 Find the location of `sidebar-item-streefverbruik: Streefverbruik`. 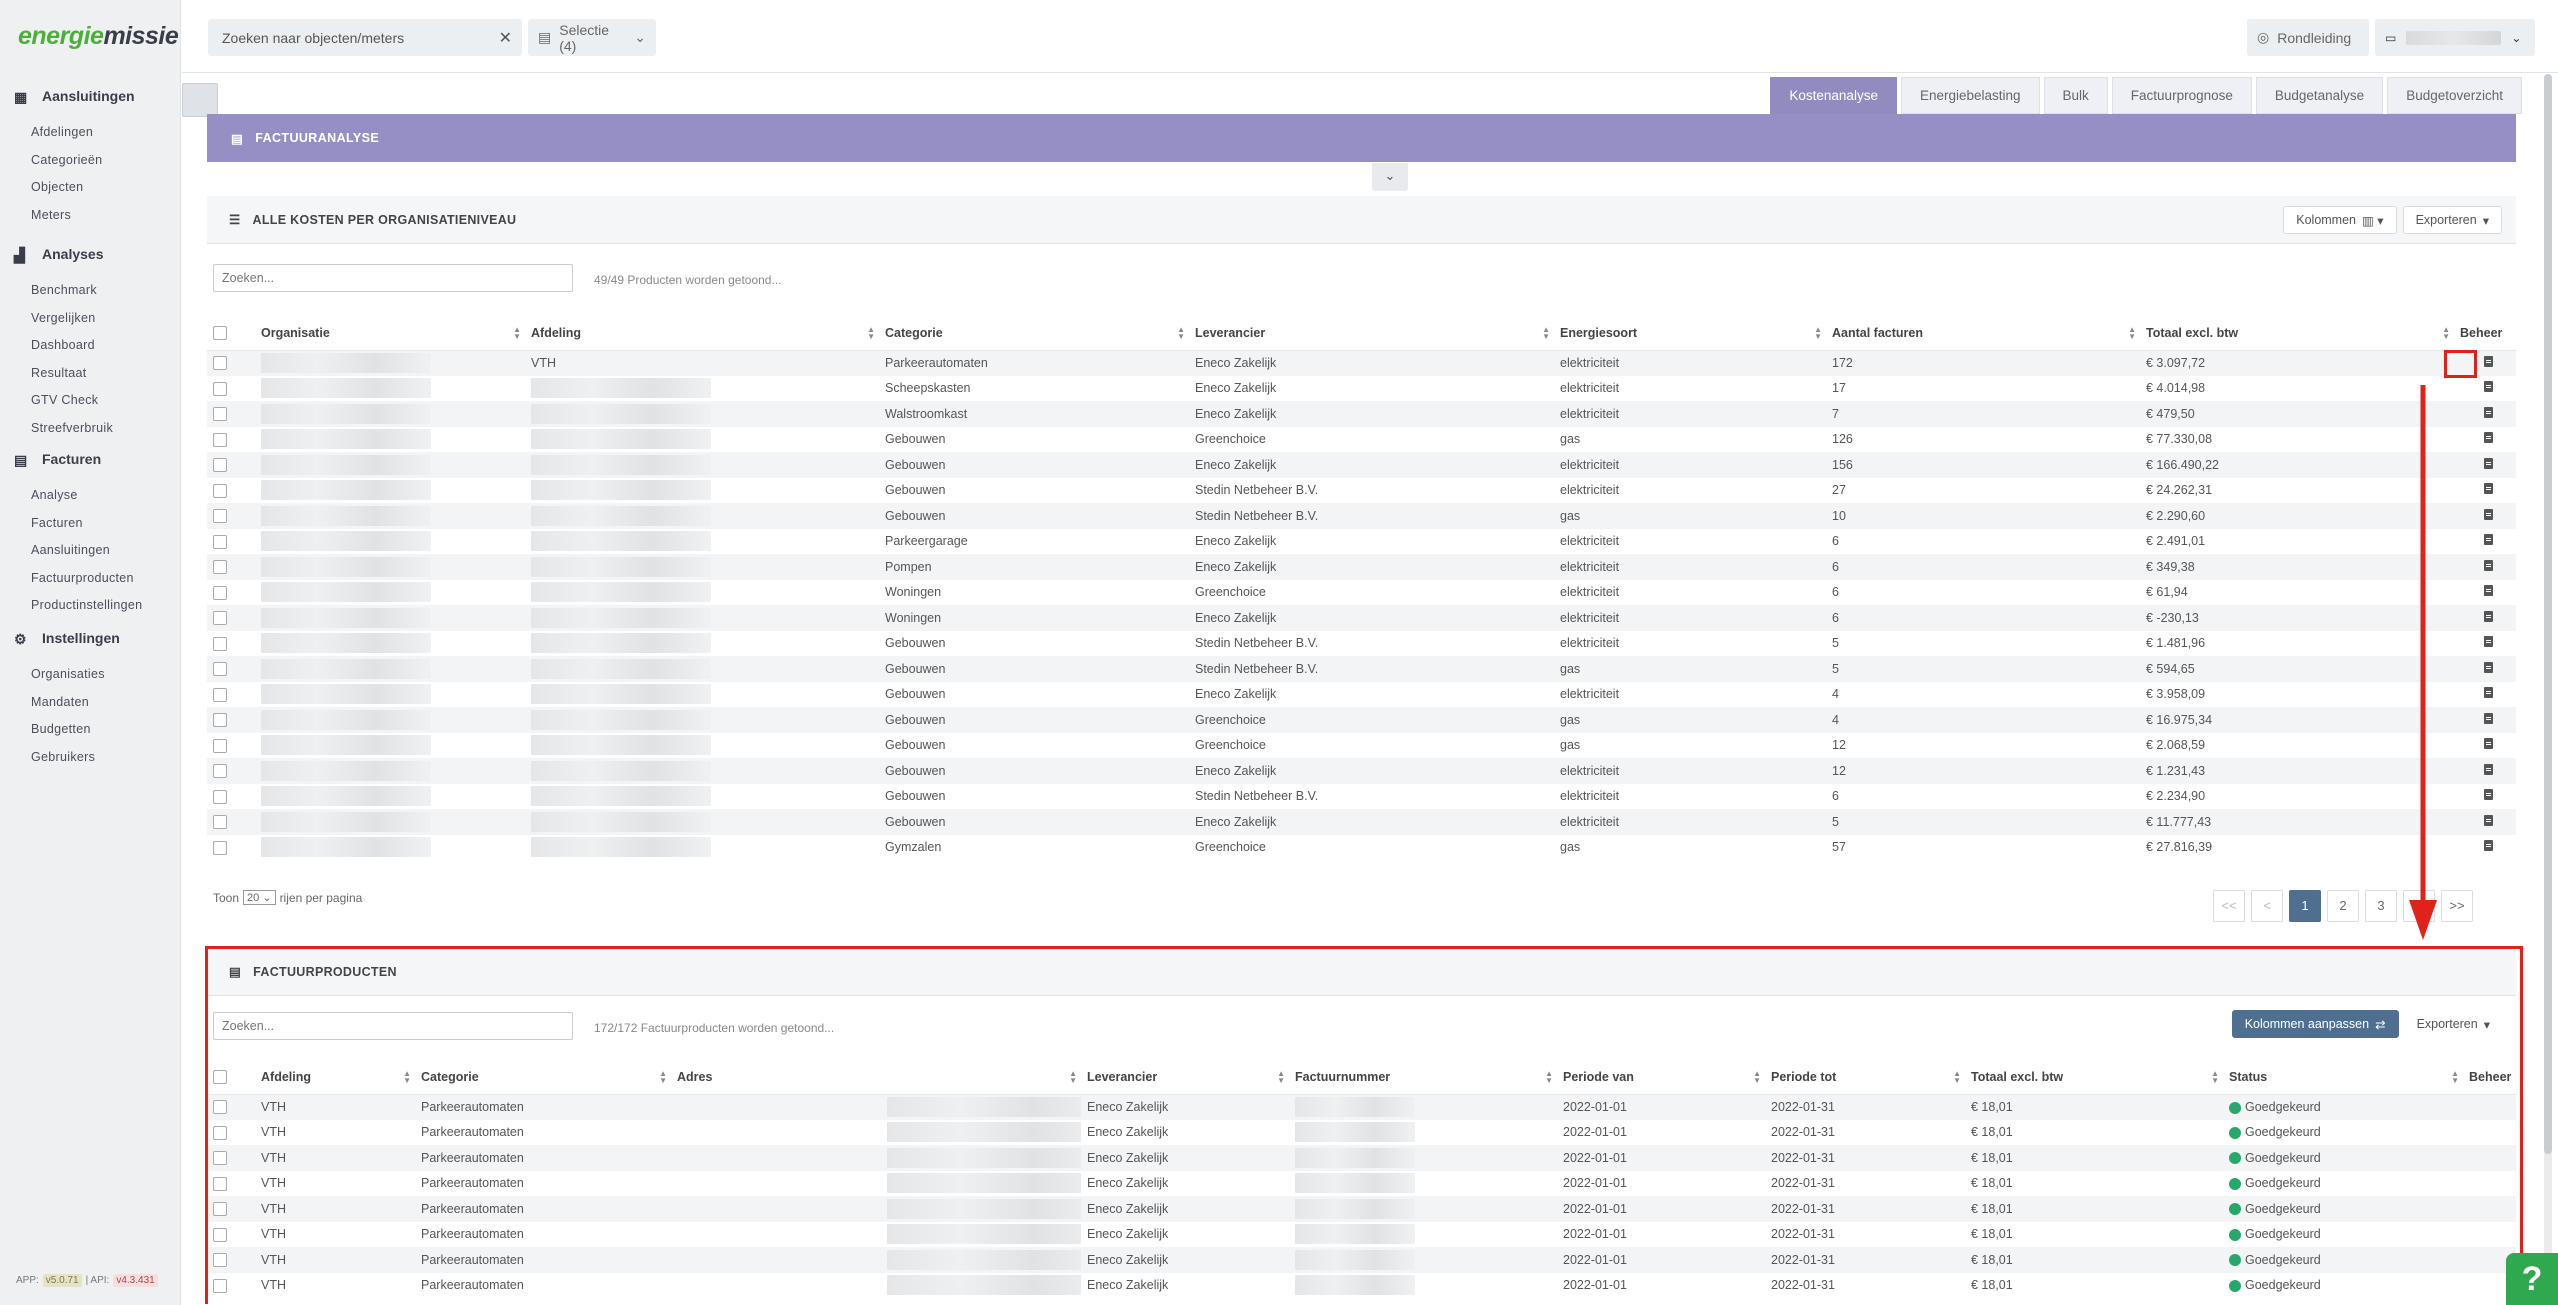

sidebar-item-streefverbruik: Streefverbruik is located at coordinates (72, 428).